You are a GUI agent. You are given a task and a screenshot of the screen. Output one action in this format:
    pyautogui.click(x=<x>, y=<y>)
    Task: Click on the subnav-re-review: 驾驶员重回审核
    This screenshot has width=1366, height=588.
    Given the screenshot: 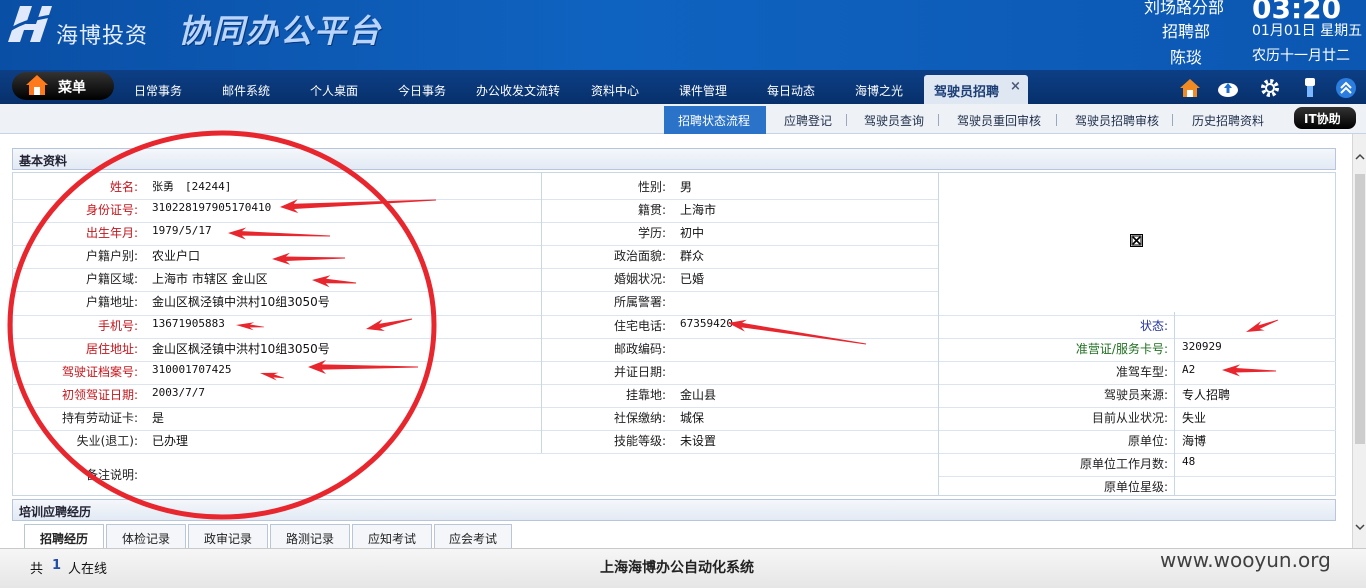 What is the action you would take?
    pyautogui.click(x=999, y=120)
    